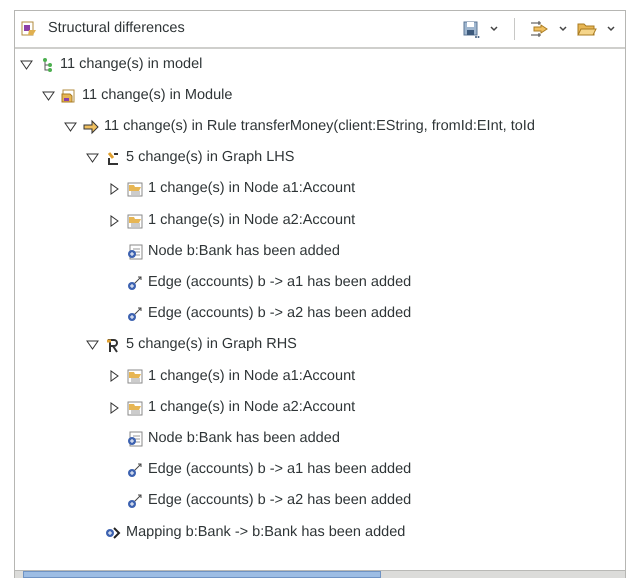 The height and width of the screenshot is (578, 632). I want to click on view-icon, so click(29, 29).